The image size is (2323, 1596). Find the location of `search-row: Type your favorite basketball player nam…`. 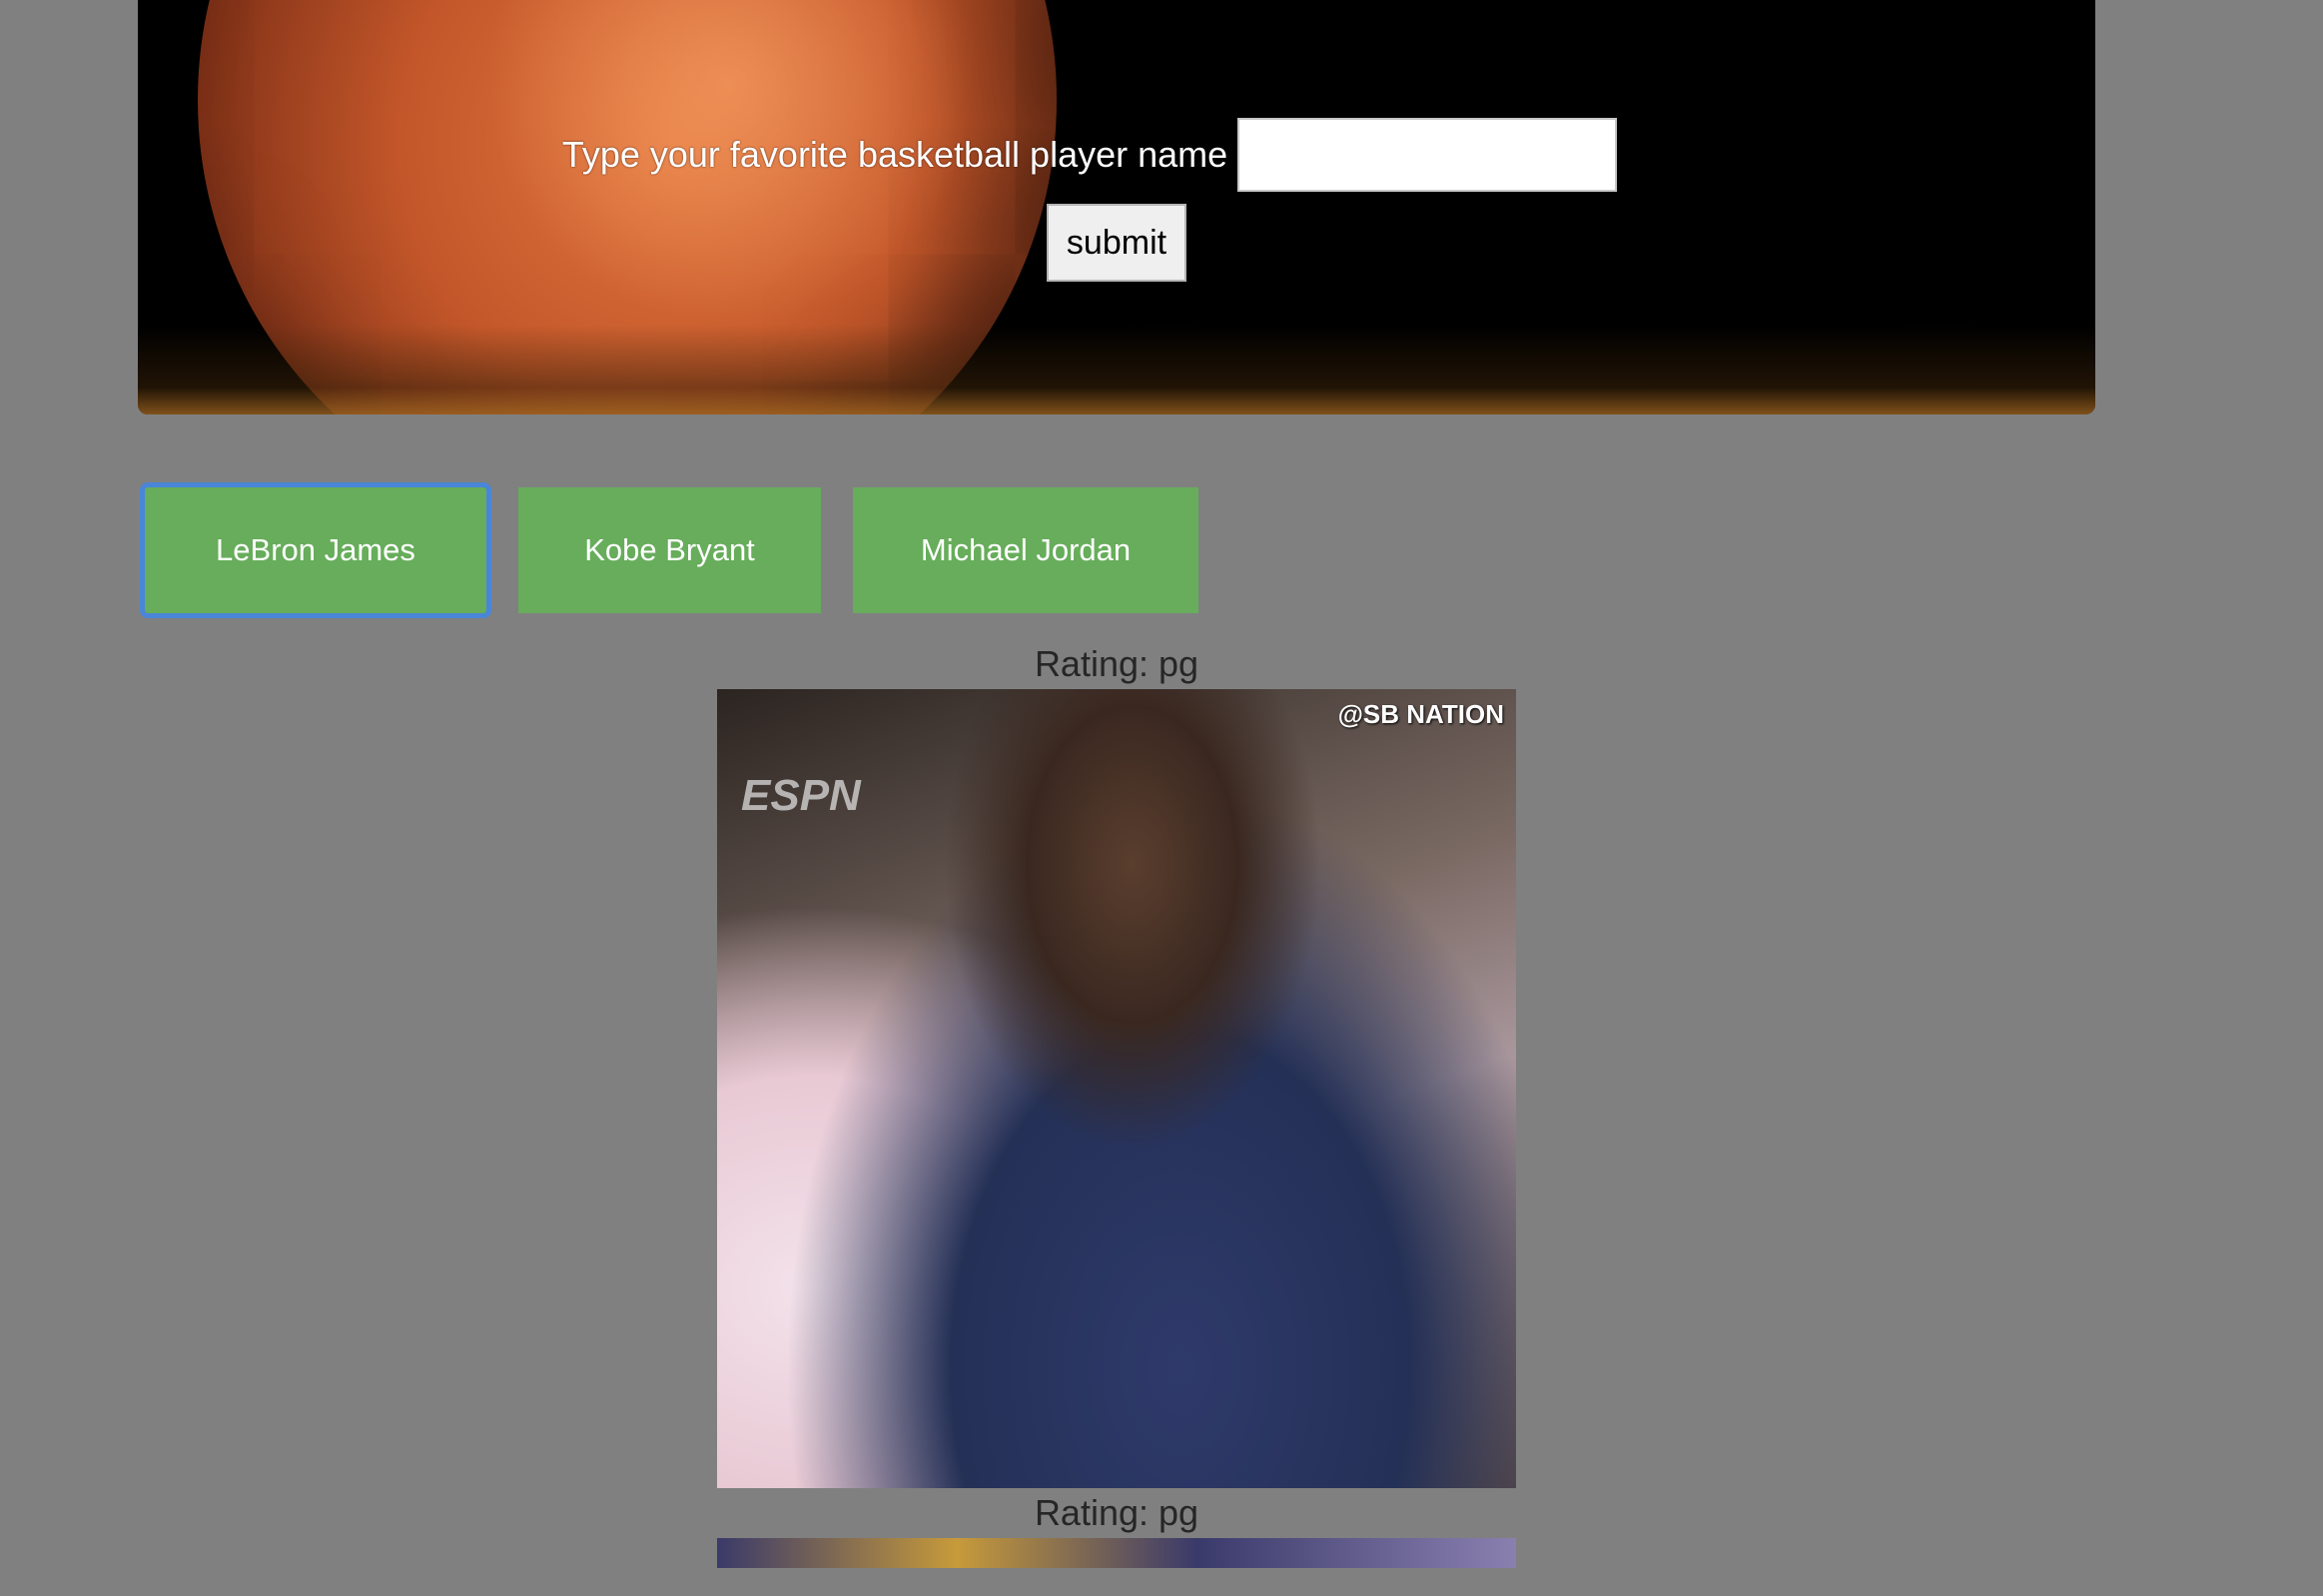

search-row: Type your favorite basketball player nam… is located at coordinates (1116, 155).